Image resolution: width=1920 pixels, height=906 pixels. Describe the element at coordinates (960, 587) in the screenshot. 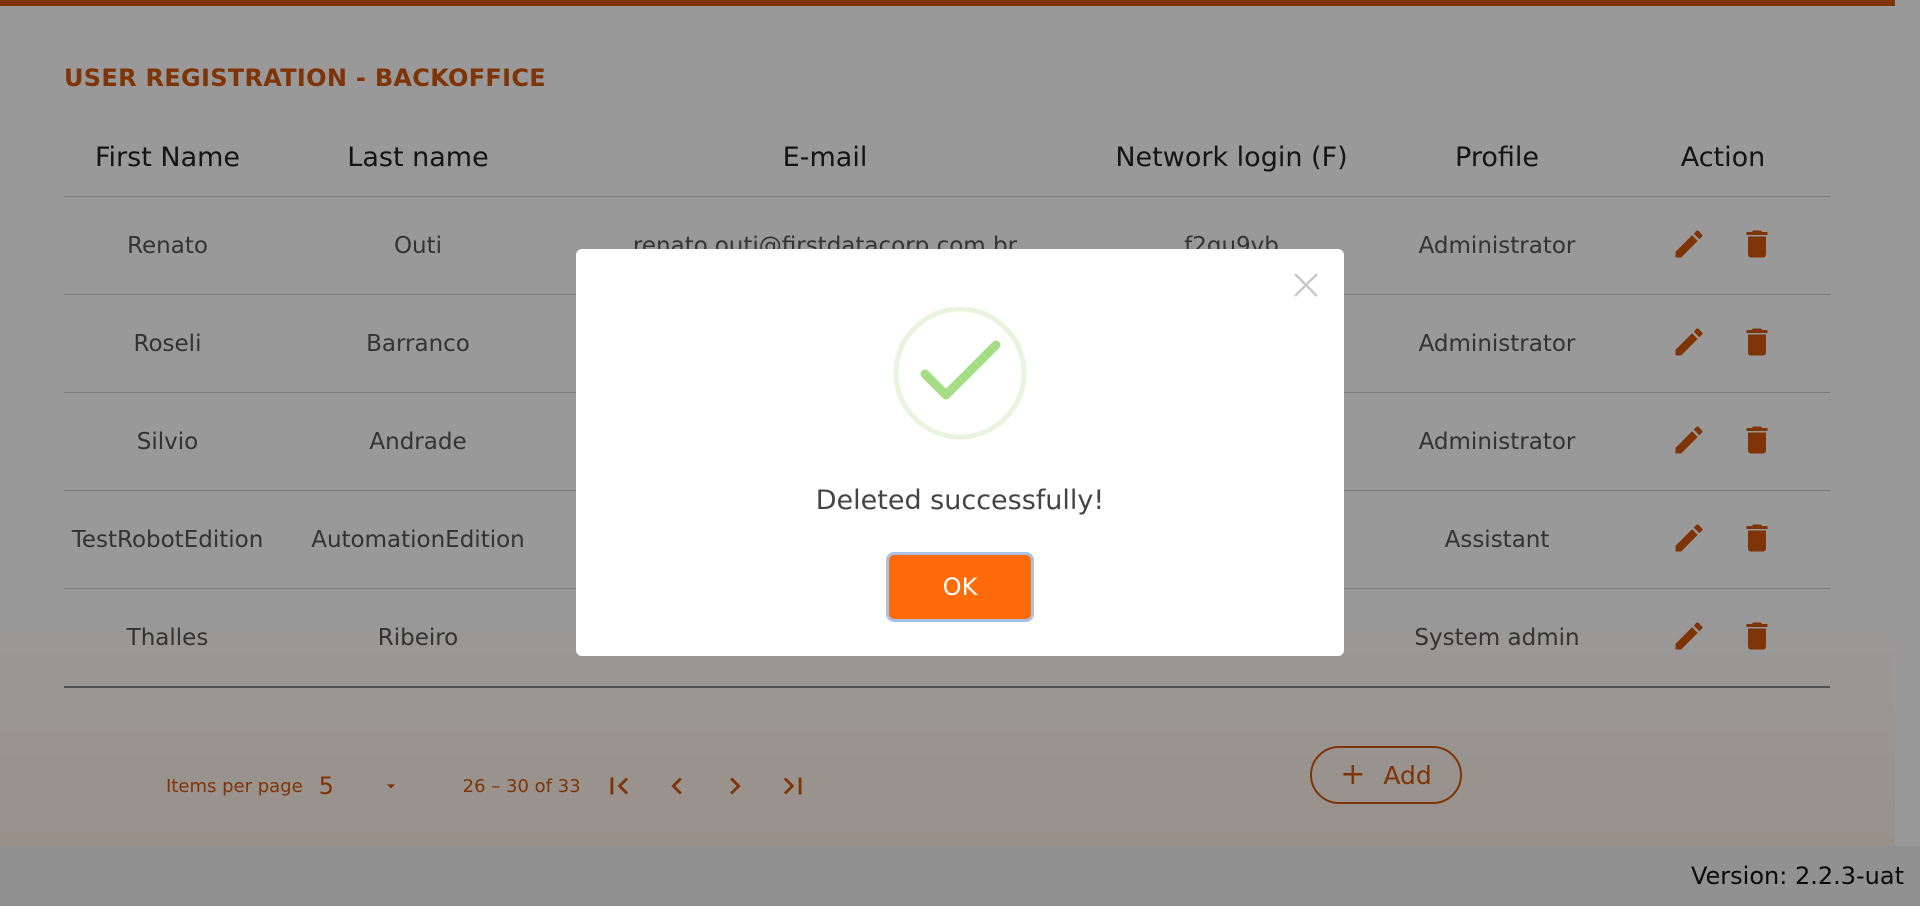

I see `ok-button: OK` at that location.